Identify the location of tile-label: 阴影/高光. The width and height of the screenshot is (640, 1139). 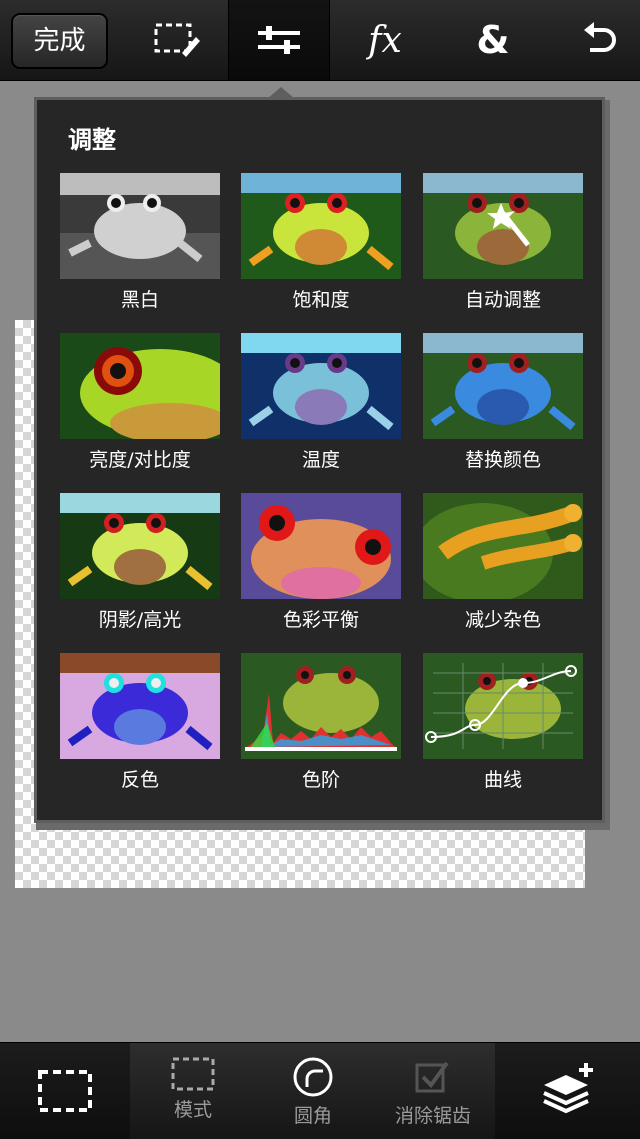
(140, 620).